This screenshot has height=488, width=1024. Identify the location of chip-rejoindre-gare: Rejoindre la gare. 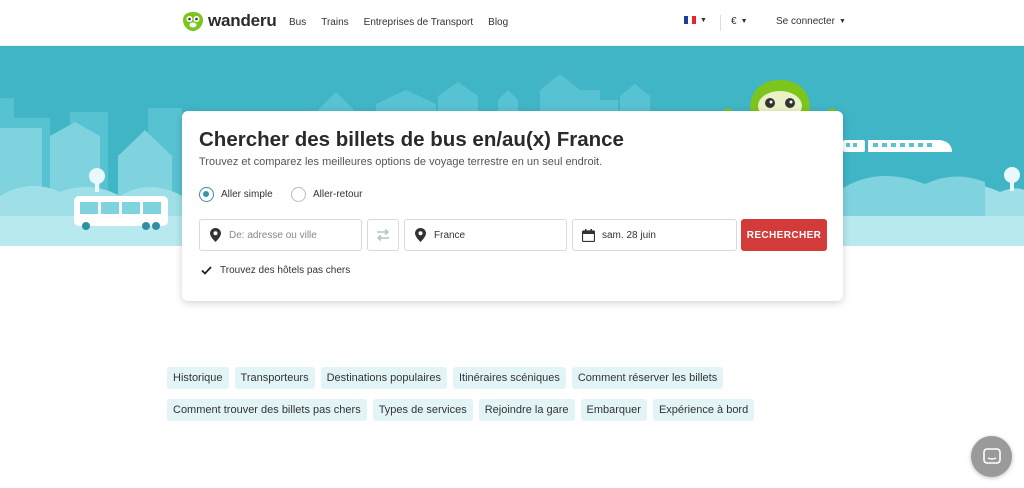
(526, 410).